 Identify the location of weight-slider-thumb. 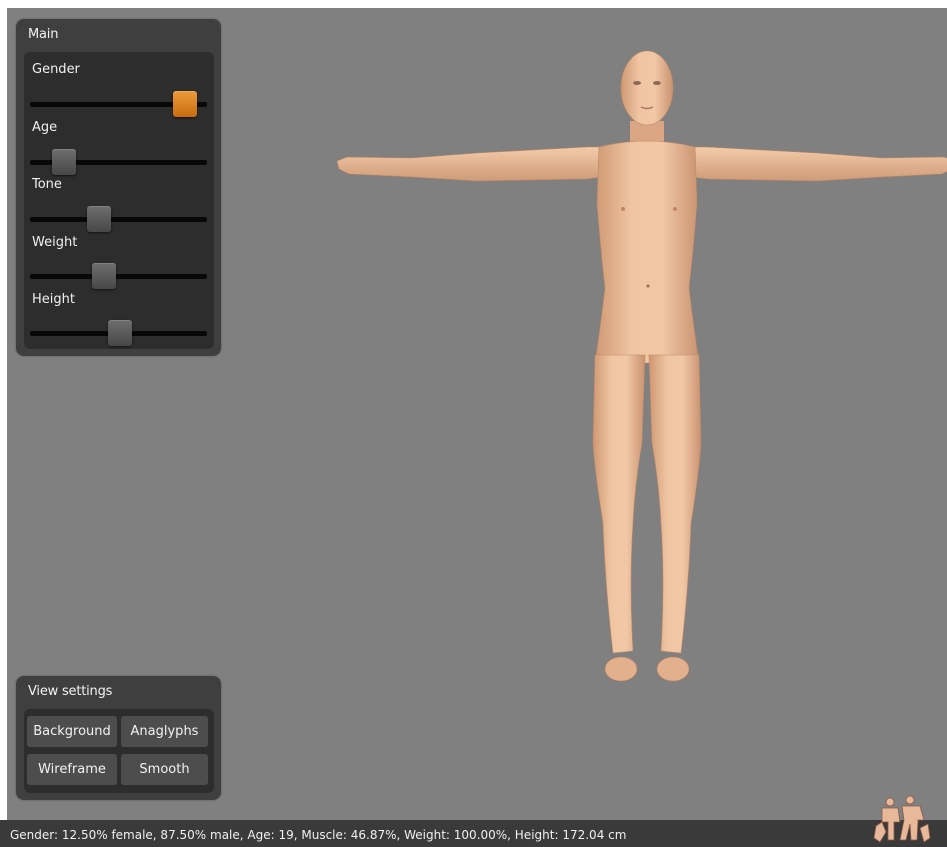
(104, 276).